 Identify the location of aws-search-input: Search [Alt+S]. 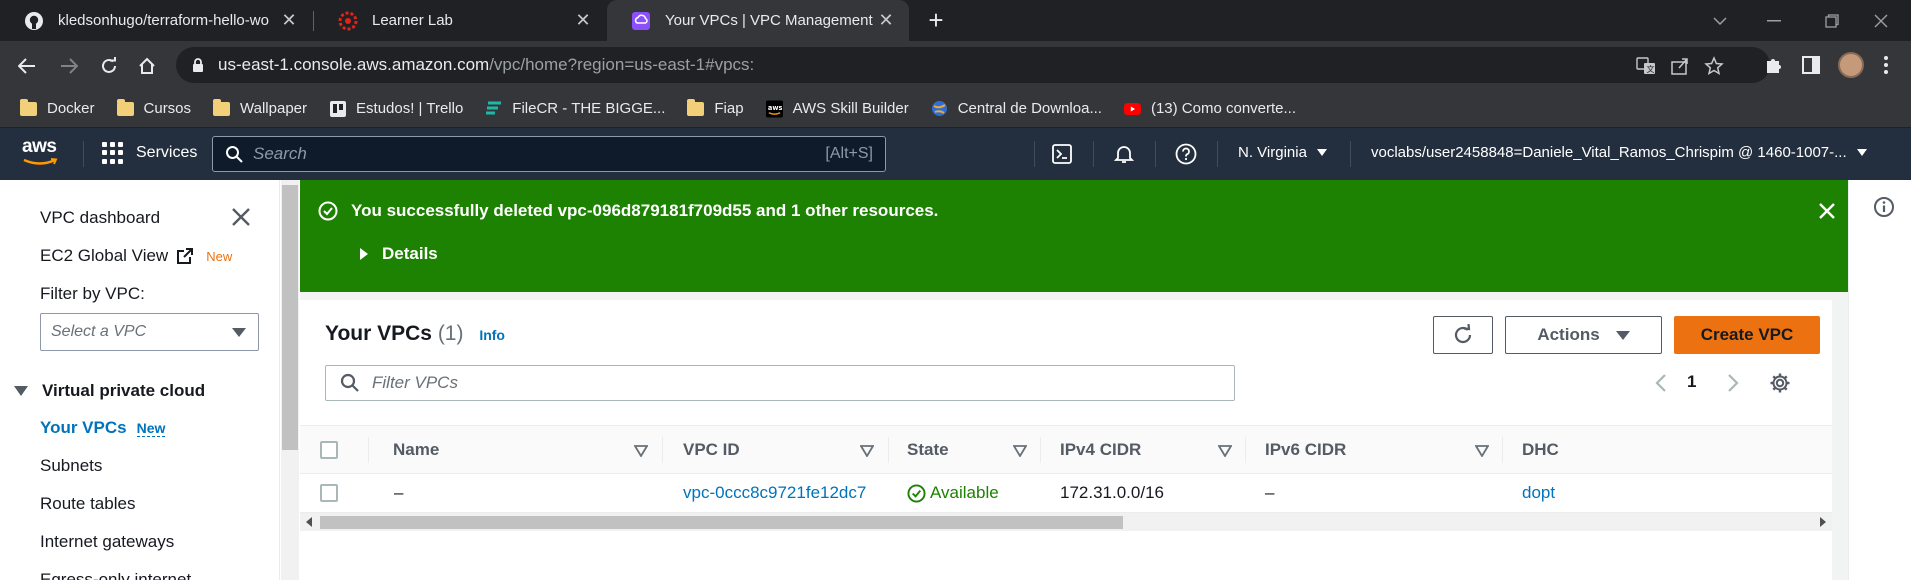
(549, 154).